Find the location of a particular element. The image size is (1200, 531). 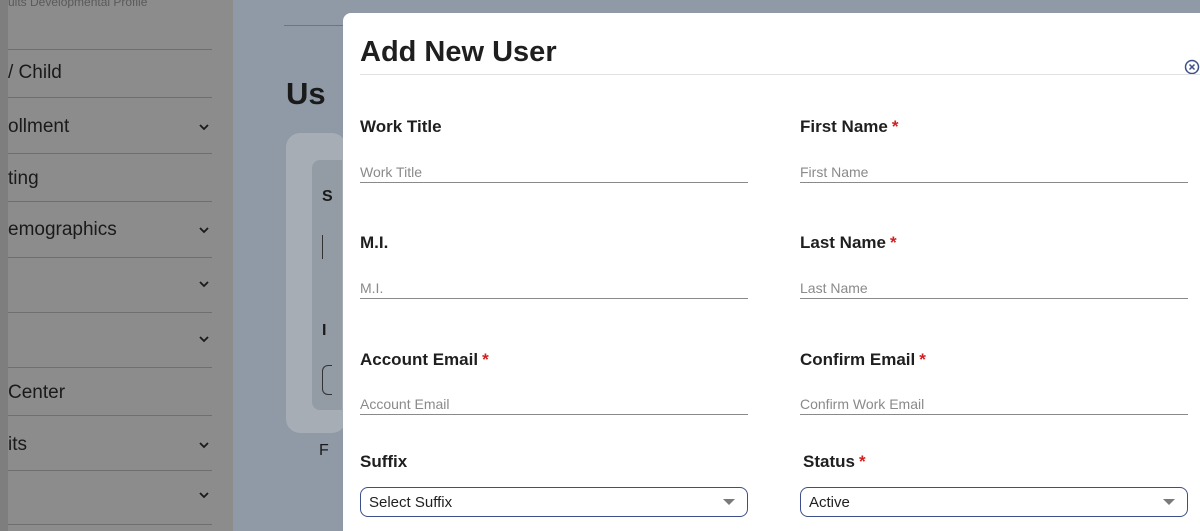

modal-title: Add New User is located at coordinates (458, 52).